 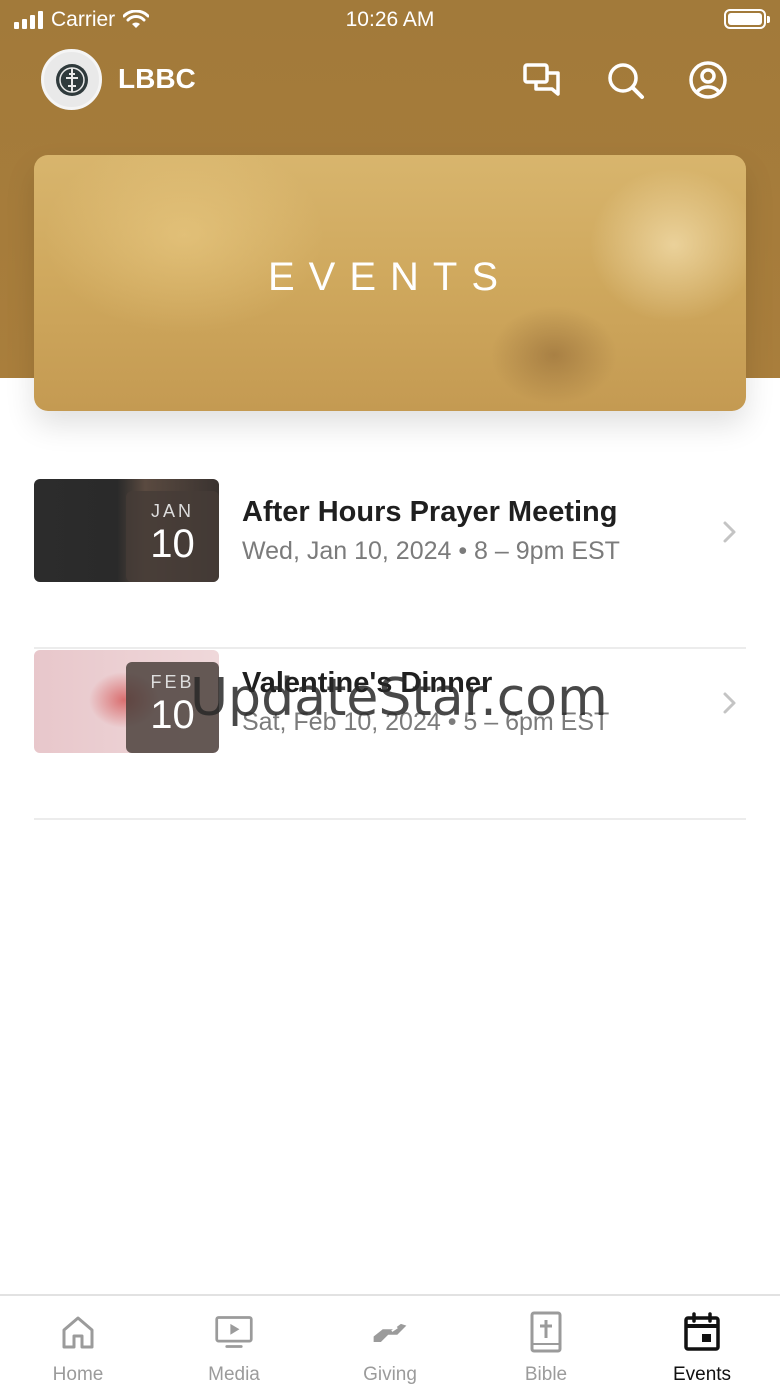 I want to click on event-title: After Hours Prayer Meeting, so click(x=430, y=512).